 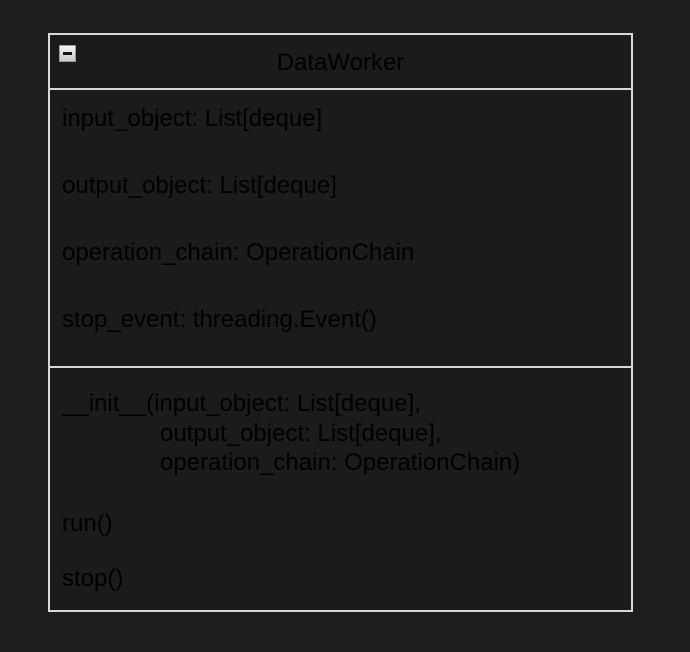 I want to click on class-header: DataWorker, so click(x=340, y=62).